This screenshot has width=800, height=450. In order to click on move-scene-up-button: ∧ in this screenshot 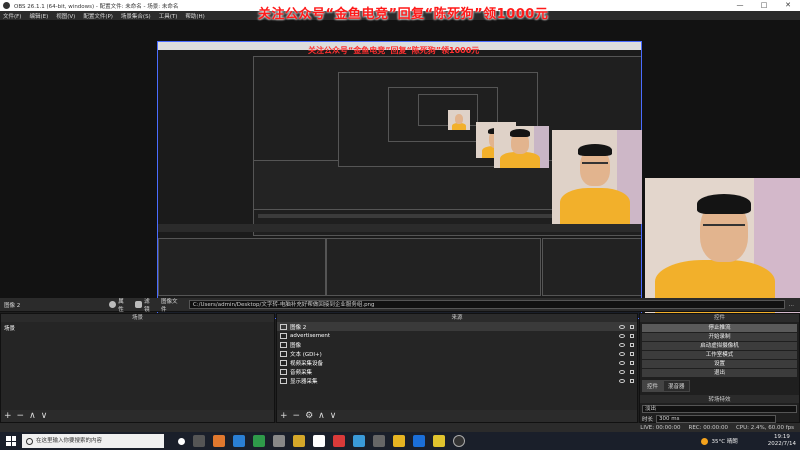, I will do `click(32, 416)`.